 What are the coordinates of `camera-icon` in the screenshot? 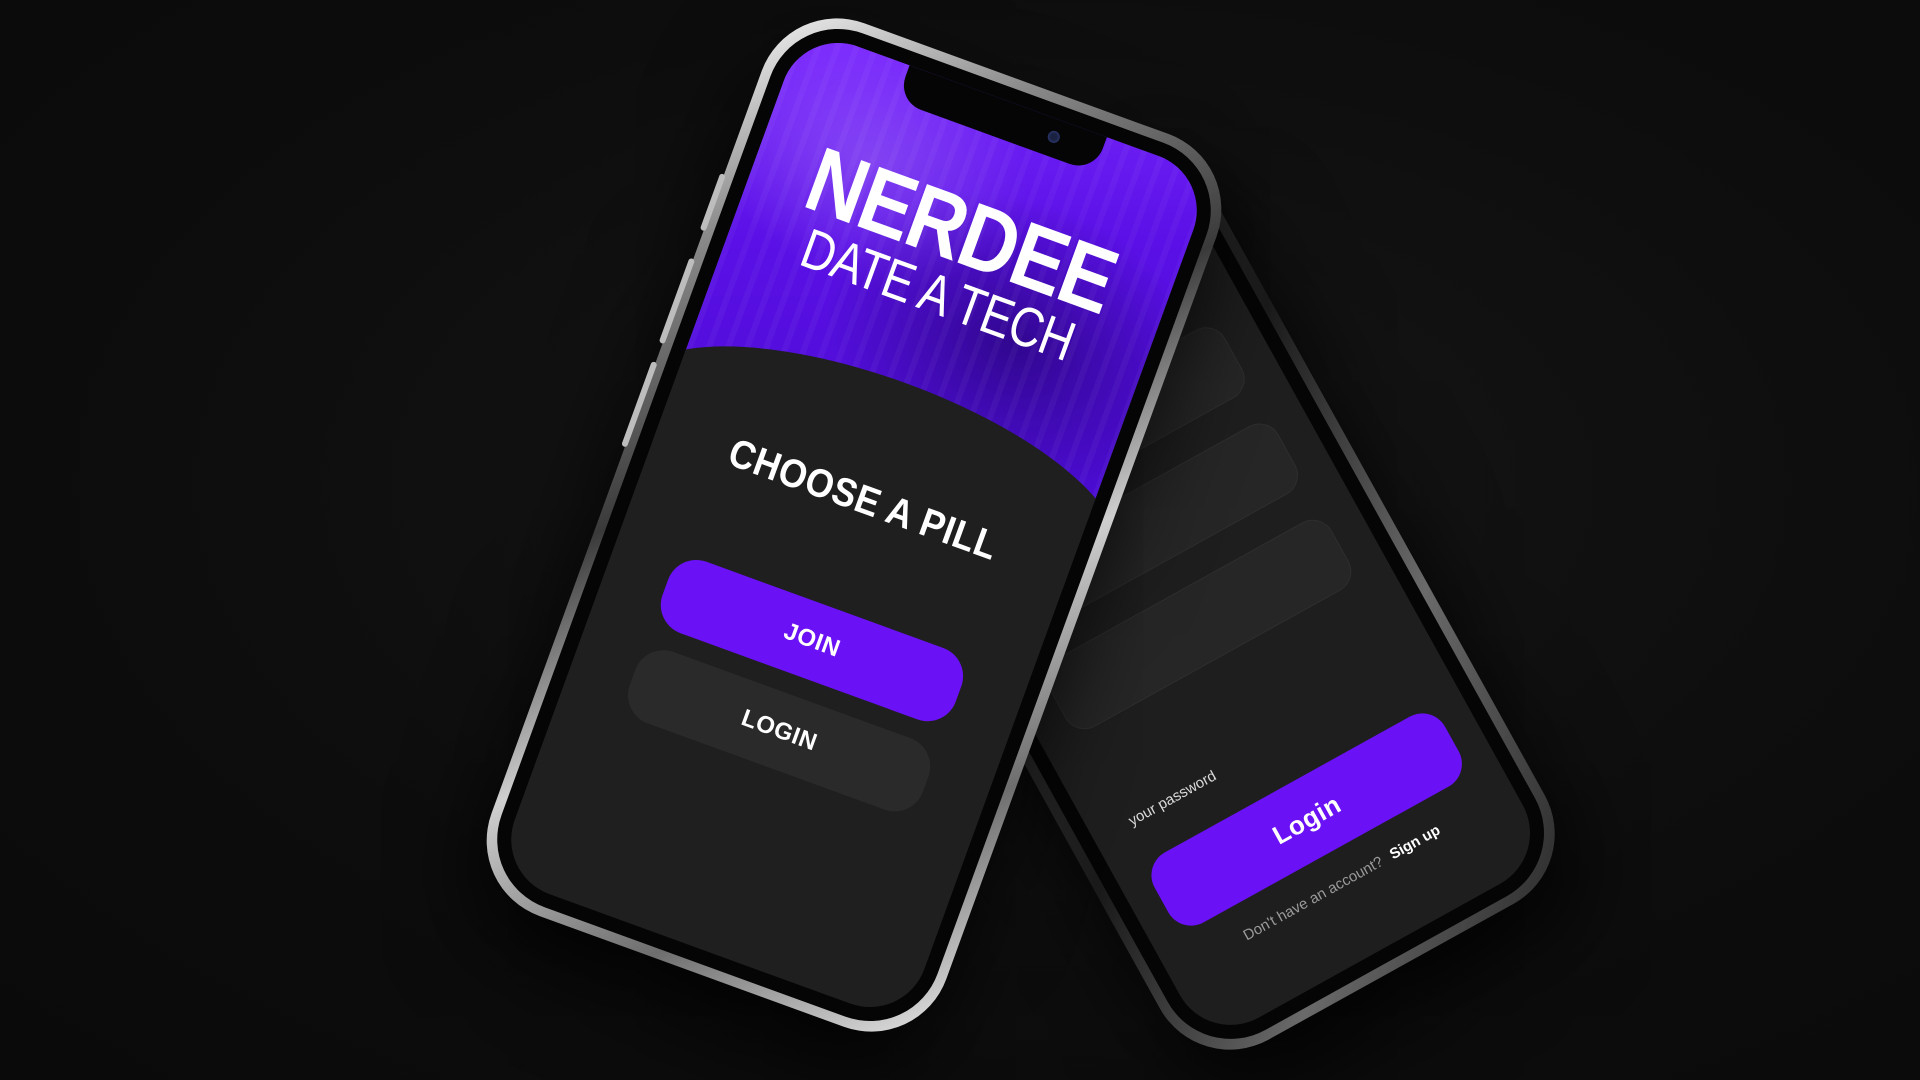 It's located at (1054, 137).